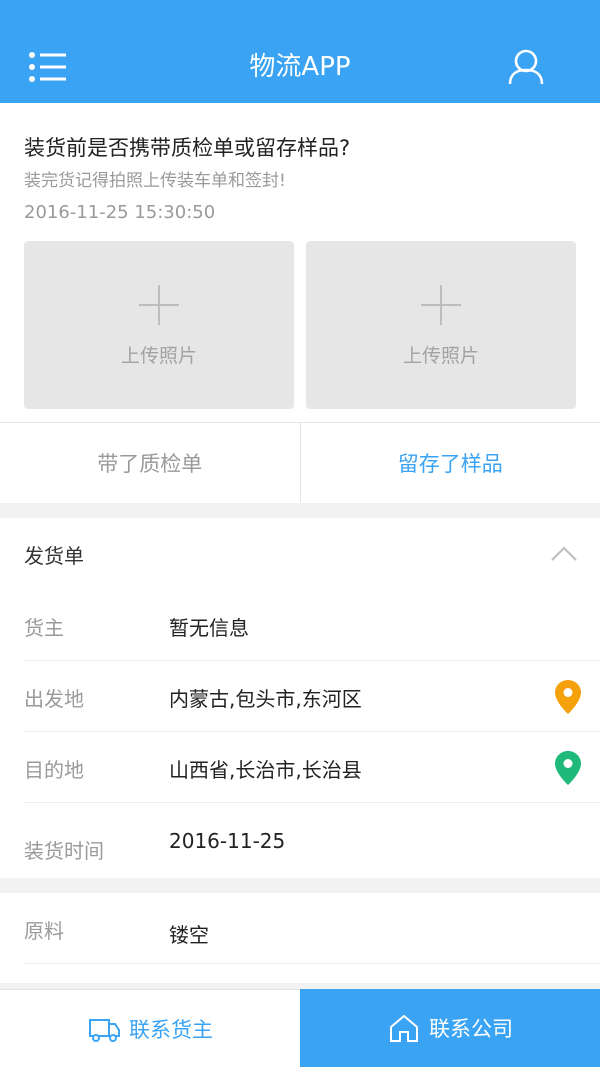 The image size is (600, 1067). Describe the element at coordinates (44, 931) in the screenshot. I see `row-key: 原料` at that location.